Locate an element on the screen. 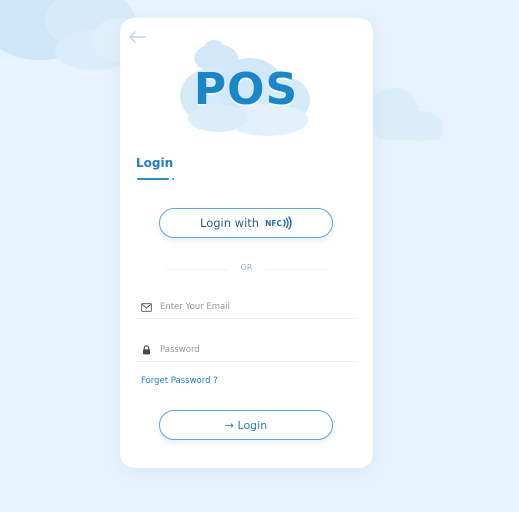 The image size is (519, 512). login-heading: Login is located at coordinates (155, 163).